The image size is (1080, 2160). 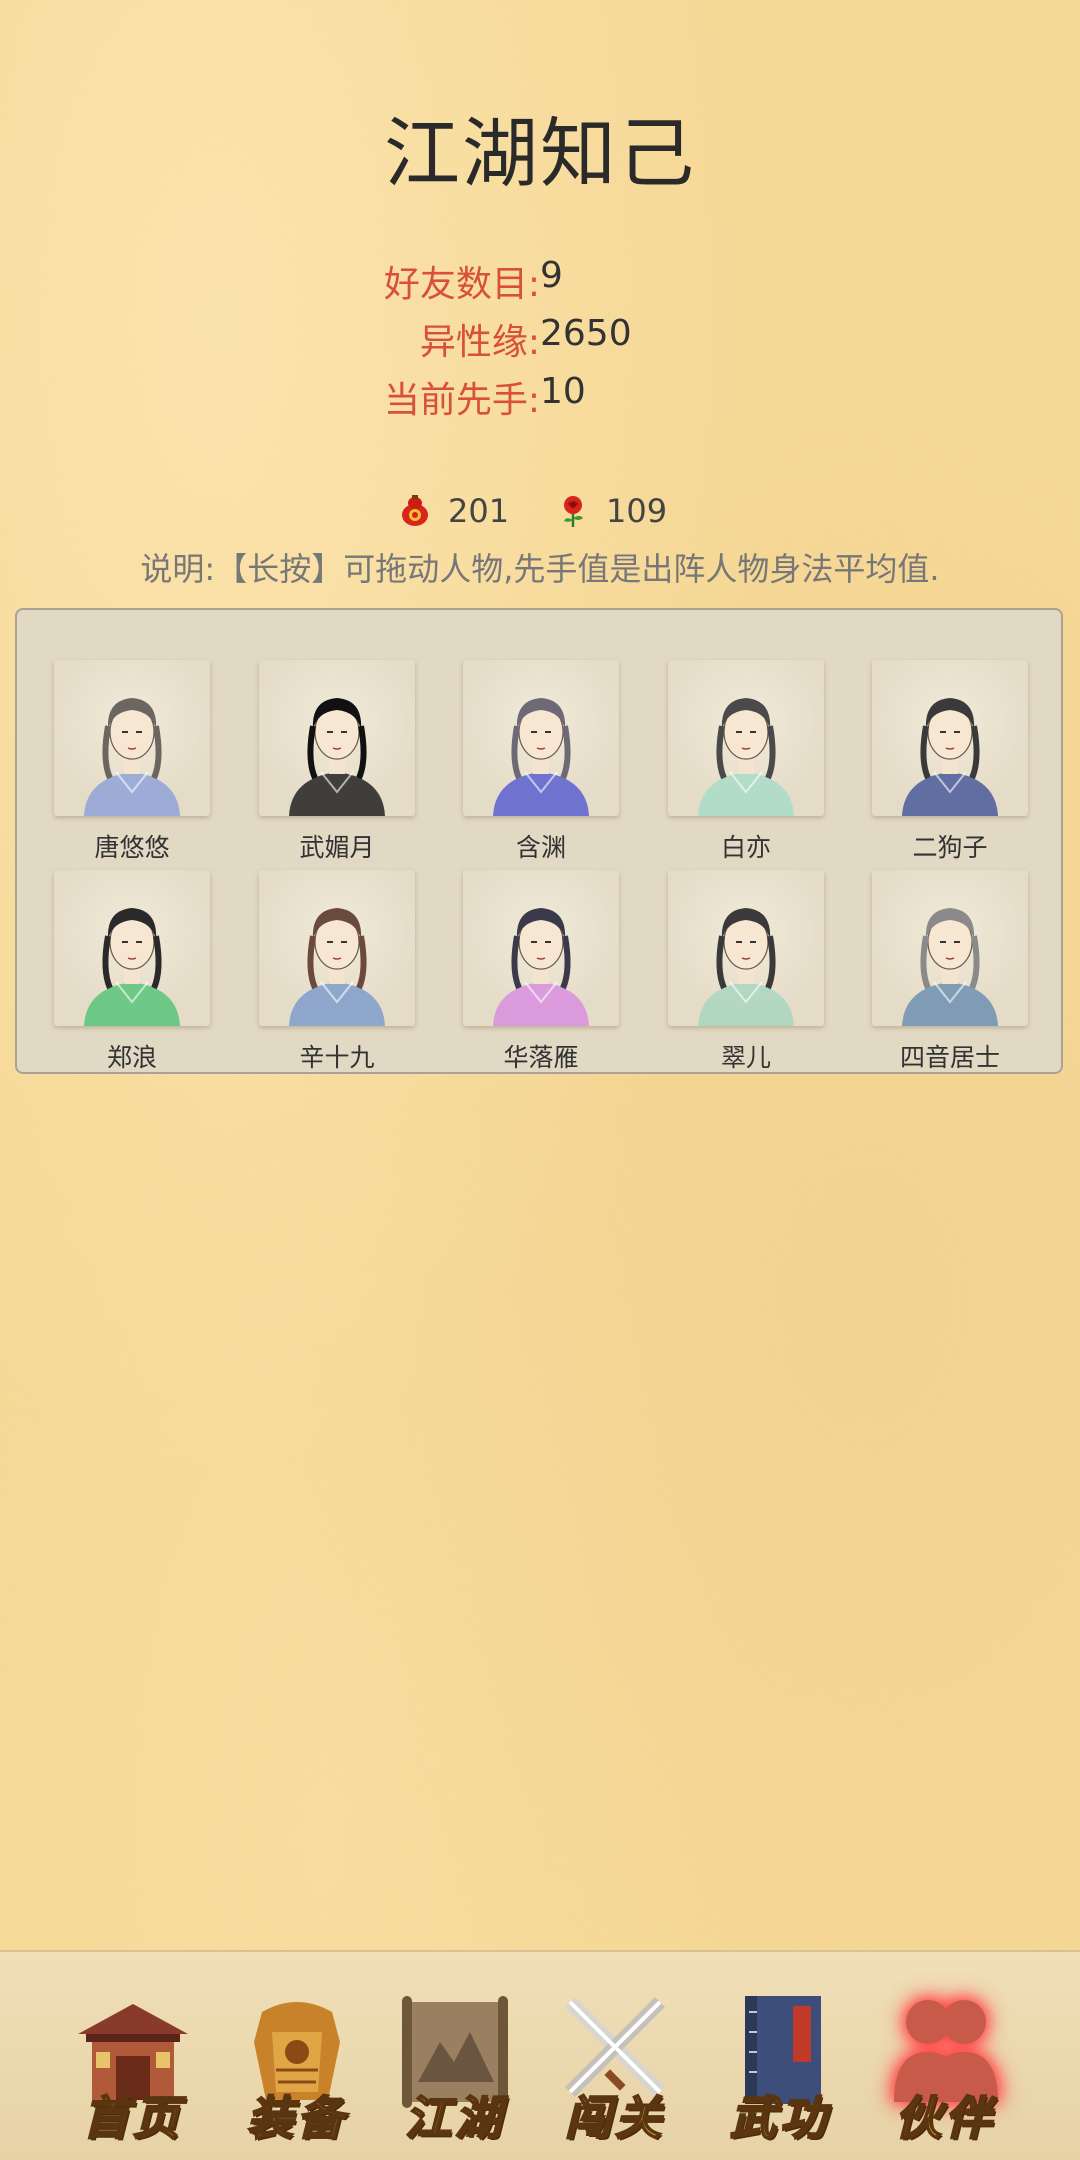 What do you see at coordinates (950, 847) in the screenshot?
I see `companion-name: 二狗子` at bounding box center [950, 847].